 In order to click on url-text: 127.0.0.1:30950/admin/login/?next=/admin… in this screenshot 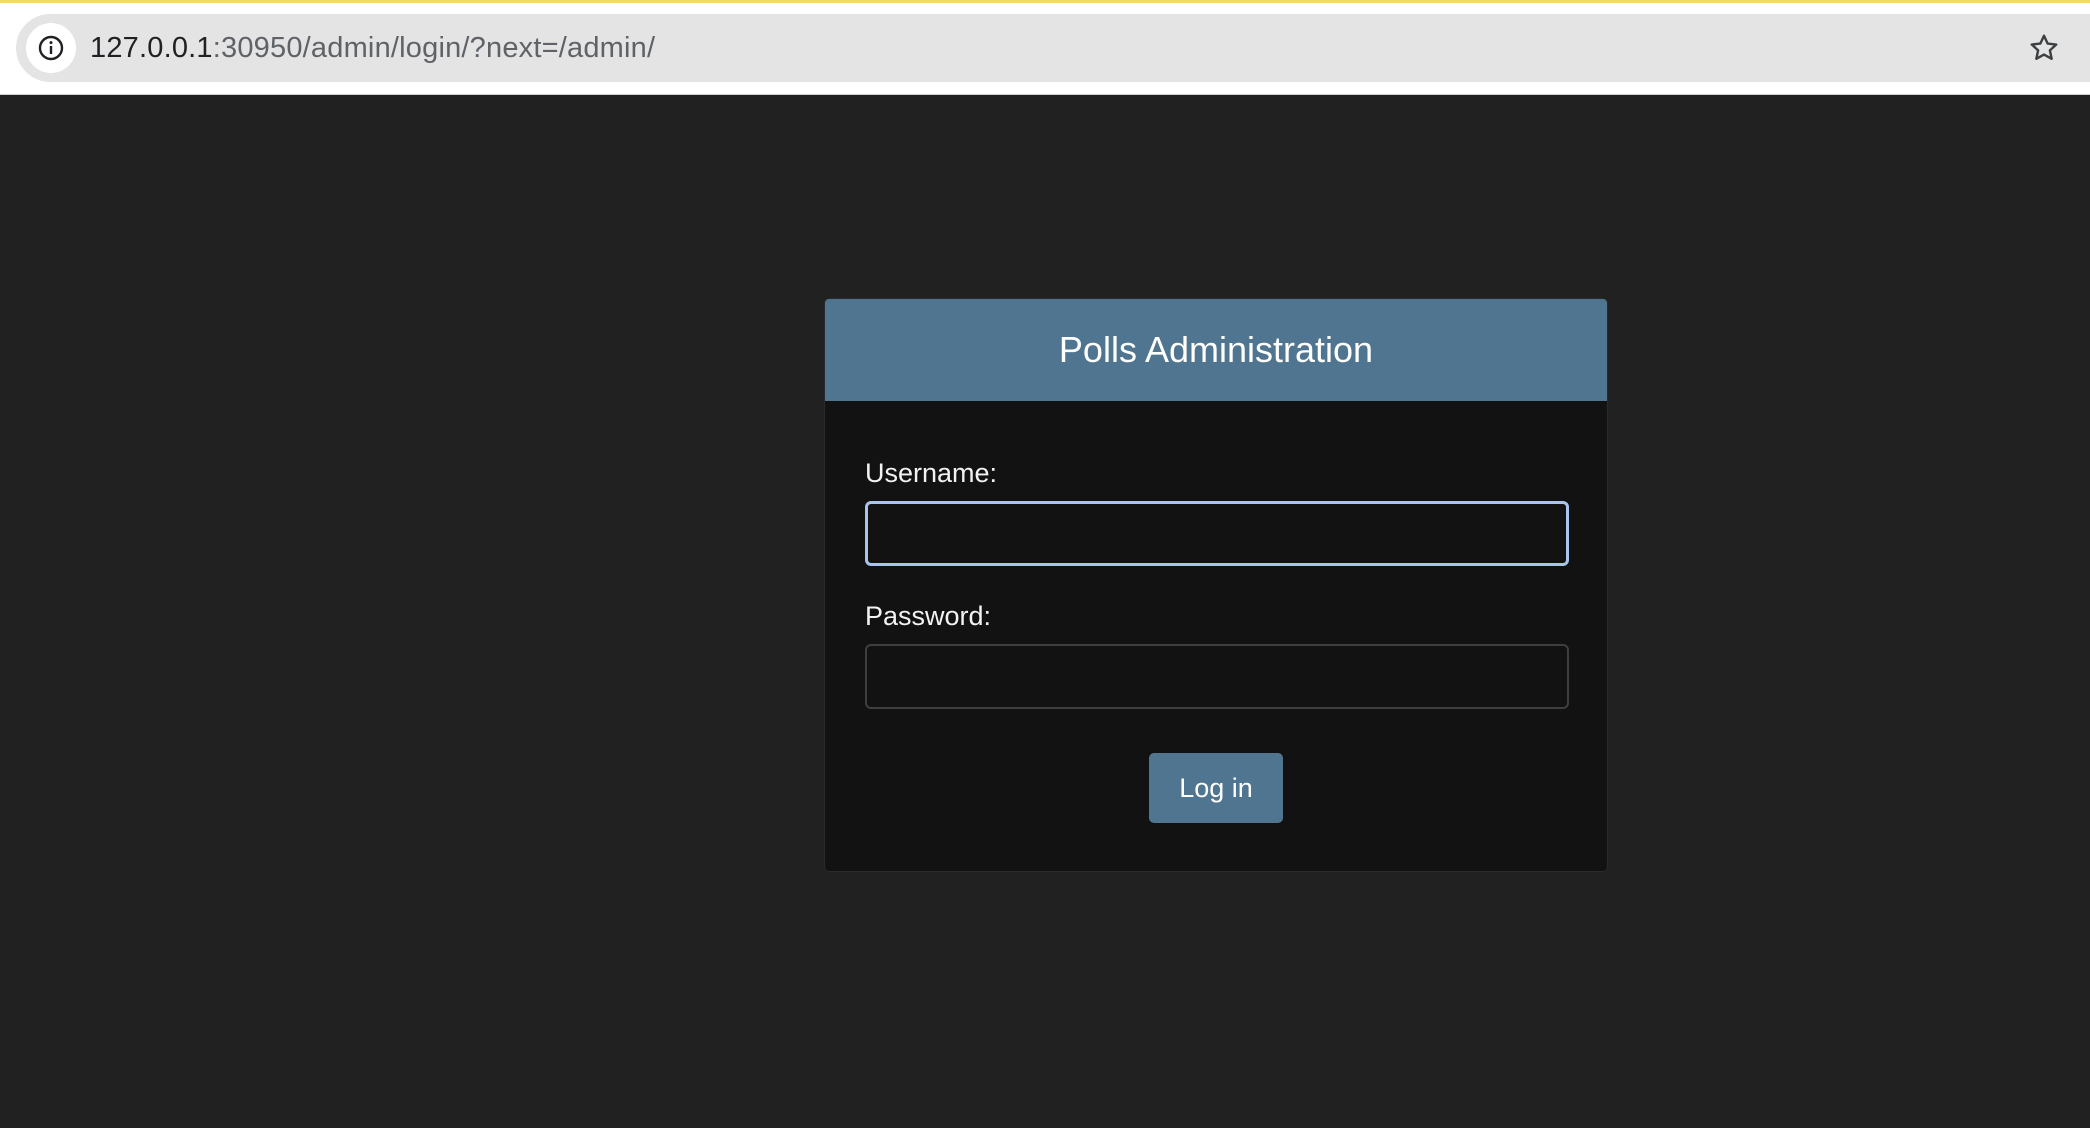, I will do `click(372, 48)`.